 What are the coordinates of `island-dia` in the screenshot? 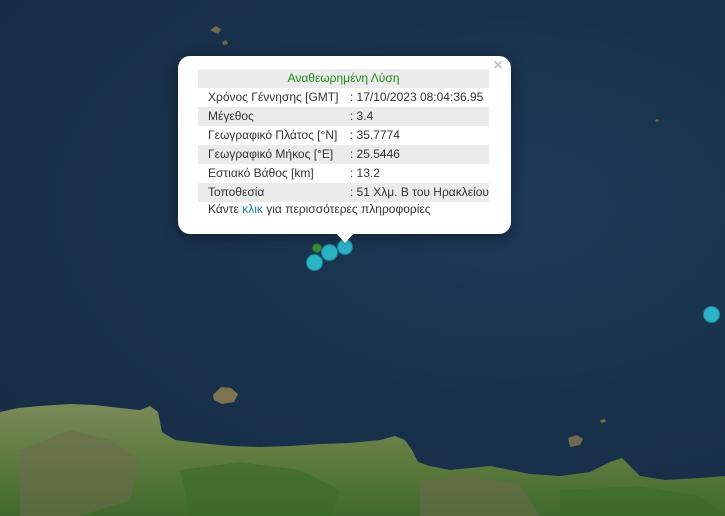 It's located at (225, 395).